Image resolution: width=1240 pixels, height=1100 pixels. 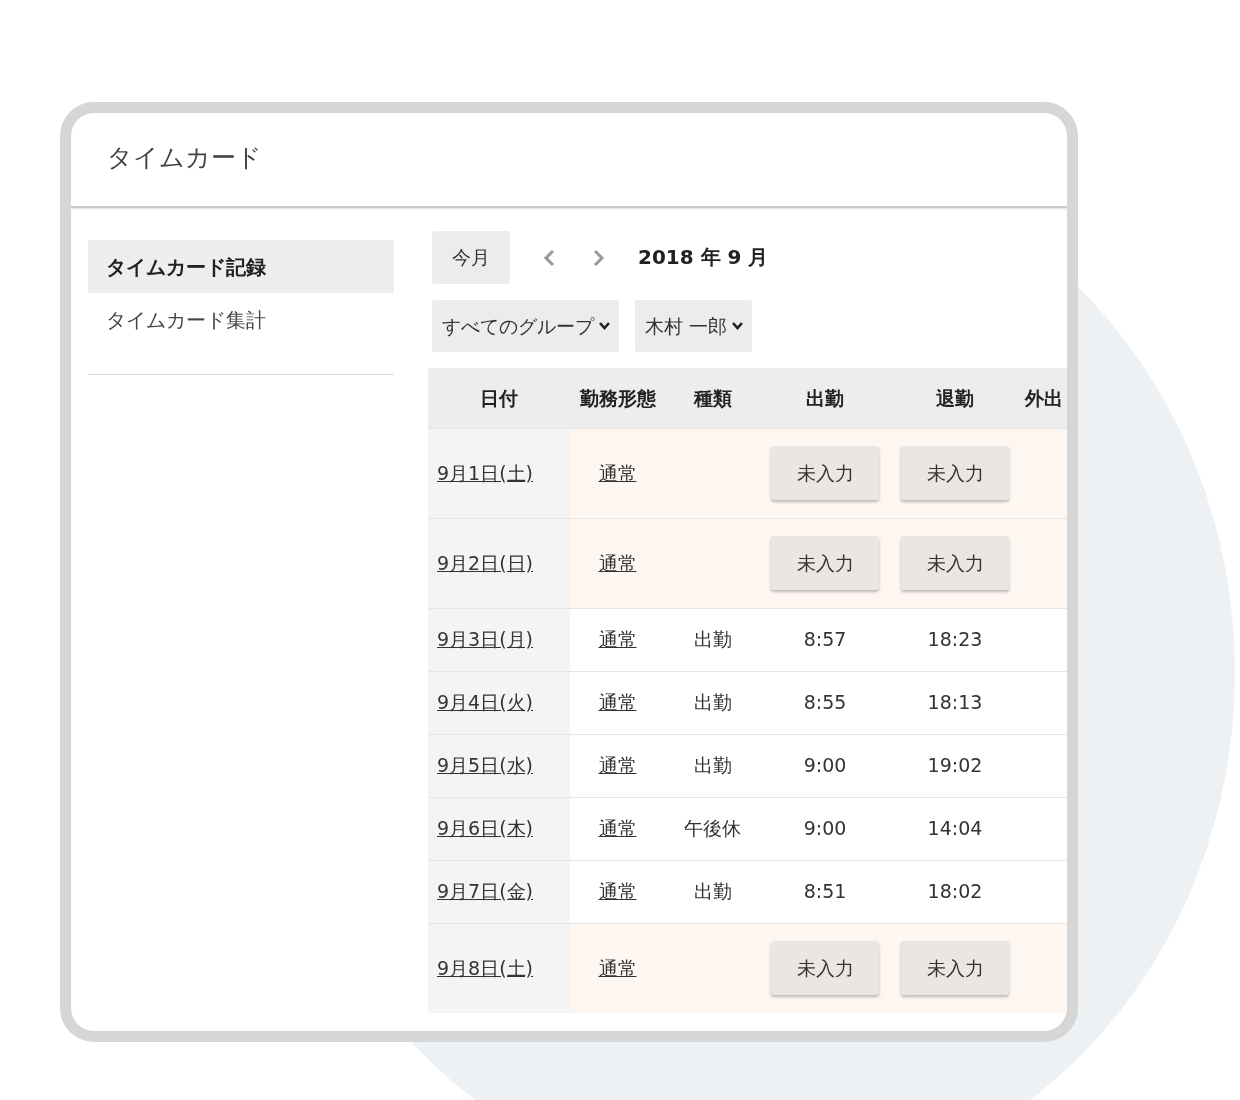 I want to click on clock-out-time: 14:04, so click(x=955, y=828).